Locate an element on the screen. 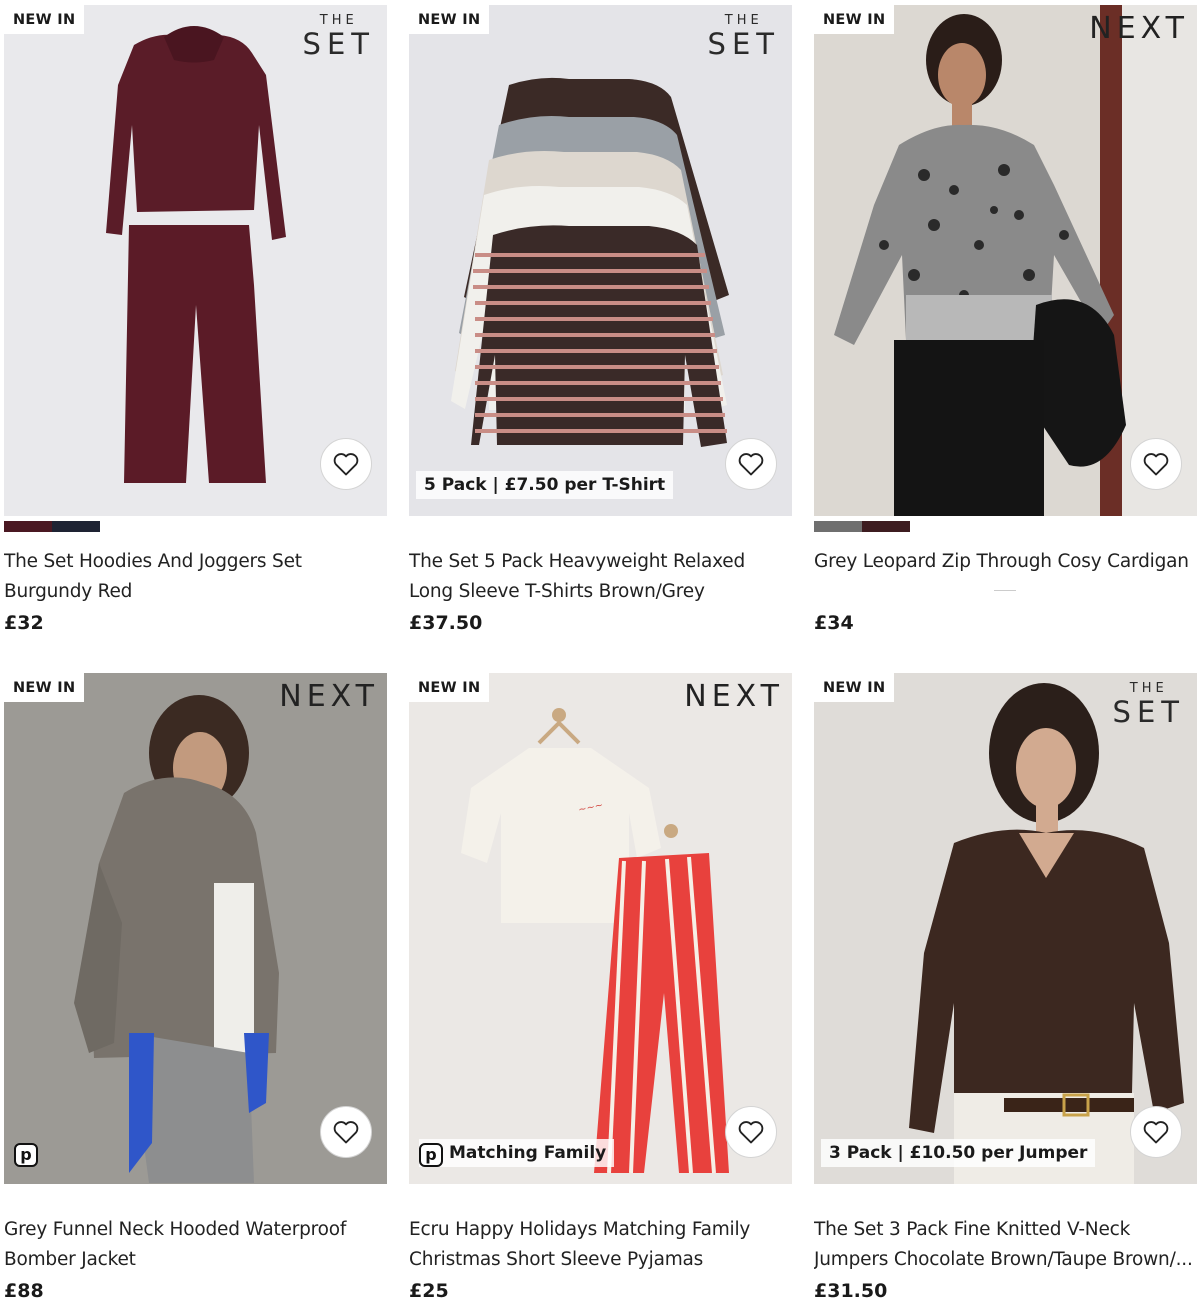 The width and height of the screenshot is (1200, 1298). divider is located at coordinates (1005, 590).